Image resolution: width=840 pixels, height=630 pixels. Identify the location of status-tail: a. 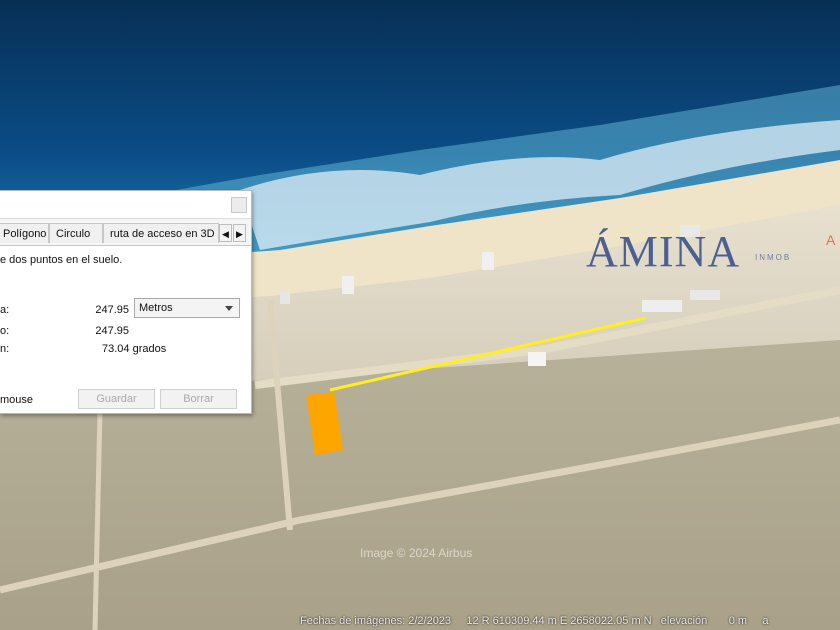
(765, 621).